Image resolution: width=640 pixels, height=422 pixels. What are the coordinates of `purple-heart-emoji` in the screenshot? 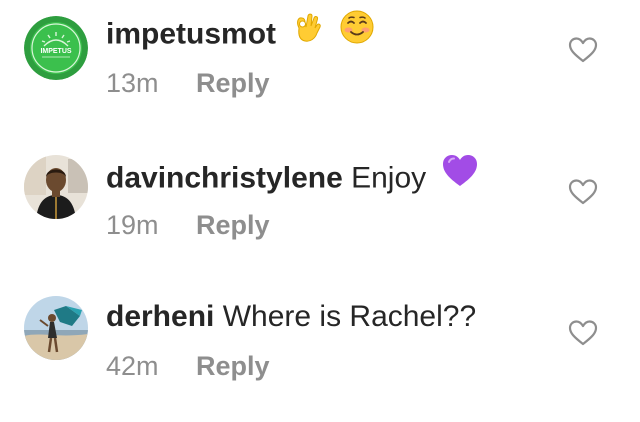 It's located at (460, 176).